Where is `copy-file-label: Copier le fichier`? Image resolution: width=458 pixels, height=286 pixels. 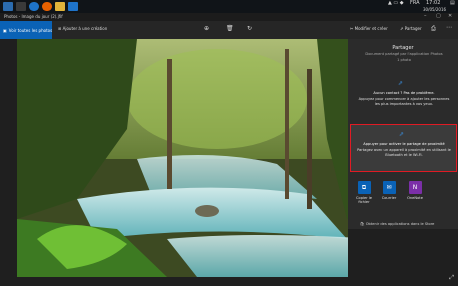 copy-file-label: Copier le fichier is located at coordinates (364, 200).